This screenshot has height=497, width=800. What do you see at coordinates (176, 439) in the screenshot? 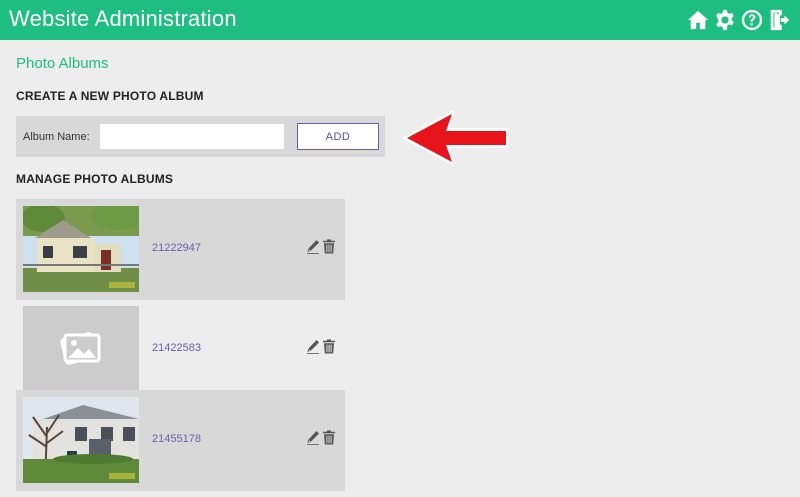
I see `album-id-link: 21455178` at bounding box center [176, 439].